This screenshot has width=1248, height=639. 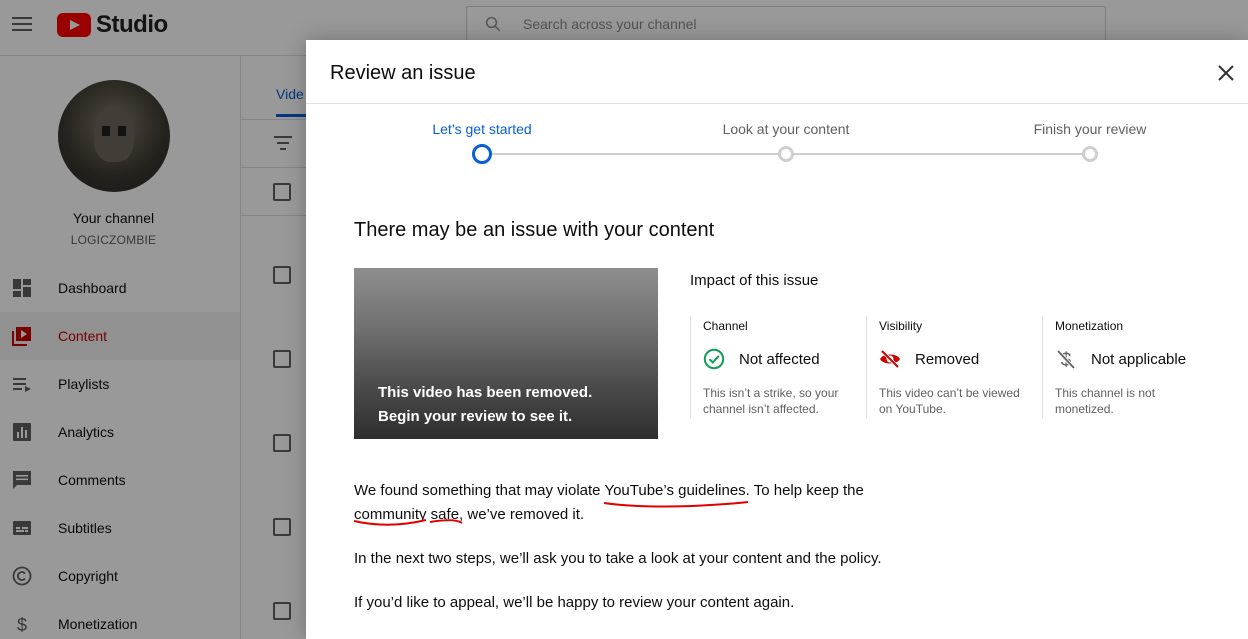 I want to click on thumbnail-text-line2: Begin your review to see it., so click(x=475, y=416).